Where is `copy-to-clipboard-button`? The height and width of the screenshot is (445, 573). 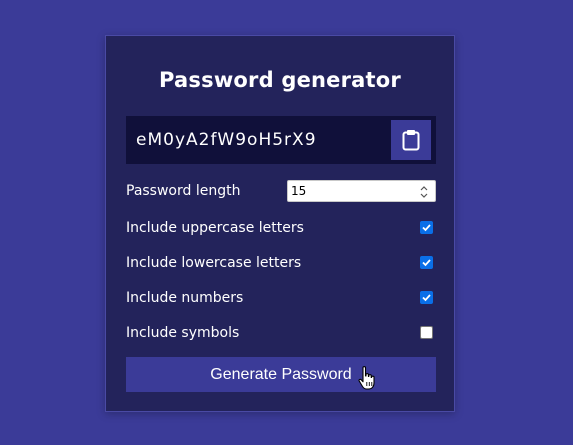
copy-to-clipboard-button is located at coordinates (411, 140).